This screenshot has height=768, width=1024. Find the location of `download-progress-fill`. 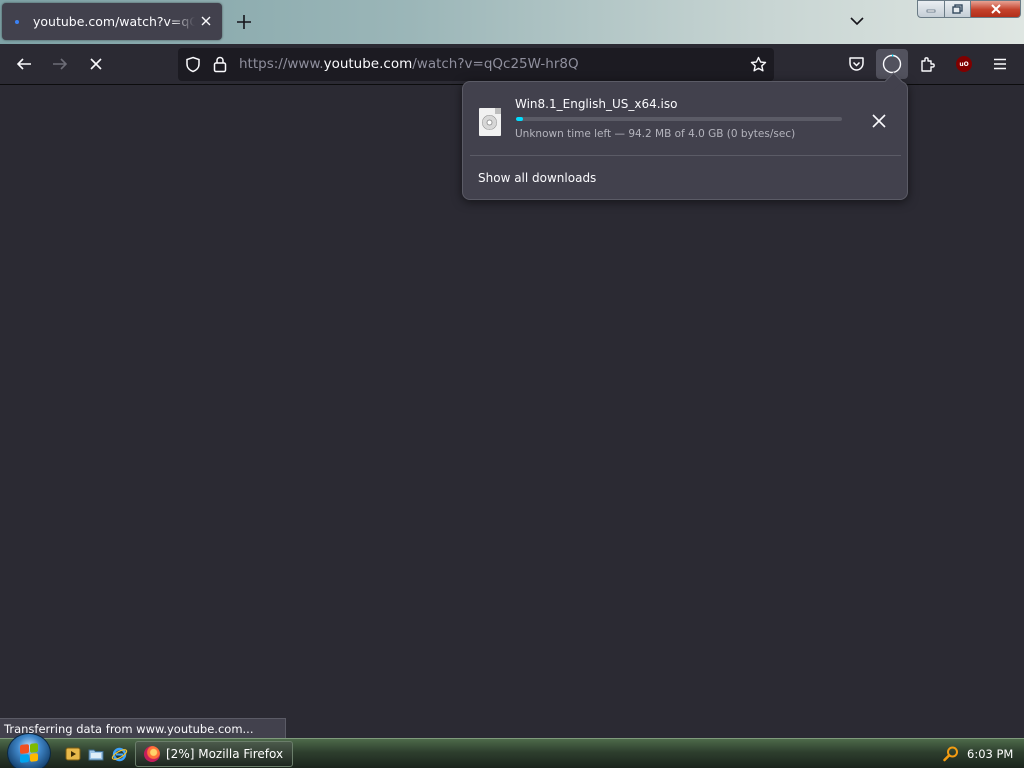

download-progress-fill is located at coordinates (520, 119).